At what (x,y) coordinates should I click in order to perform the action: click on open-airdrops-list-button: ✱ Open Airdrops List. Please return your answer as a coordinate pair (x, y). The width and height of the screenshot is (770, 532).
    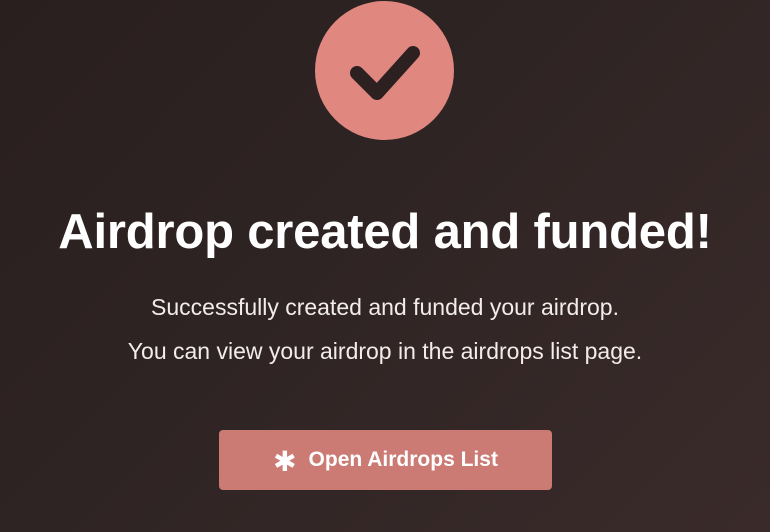
    Looking at the image, I should click on (385, 460).